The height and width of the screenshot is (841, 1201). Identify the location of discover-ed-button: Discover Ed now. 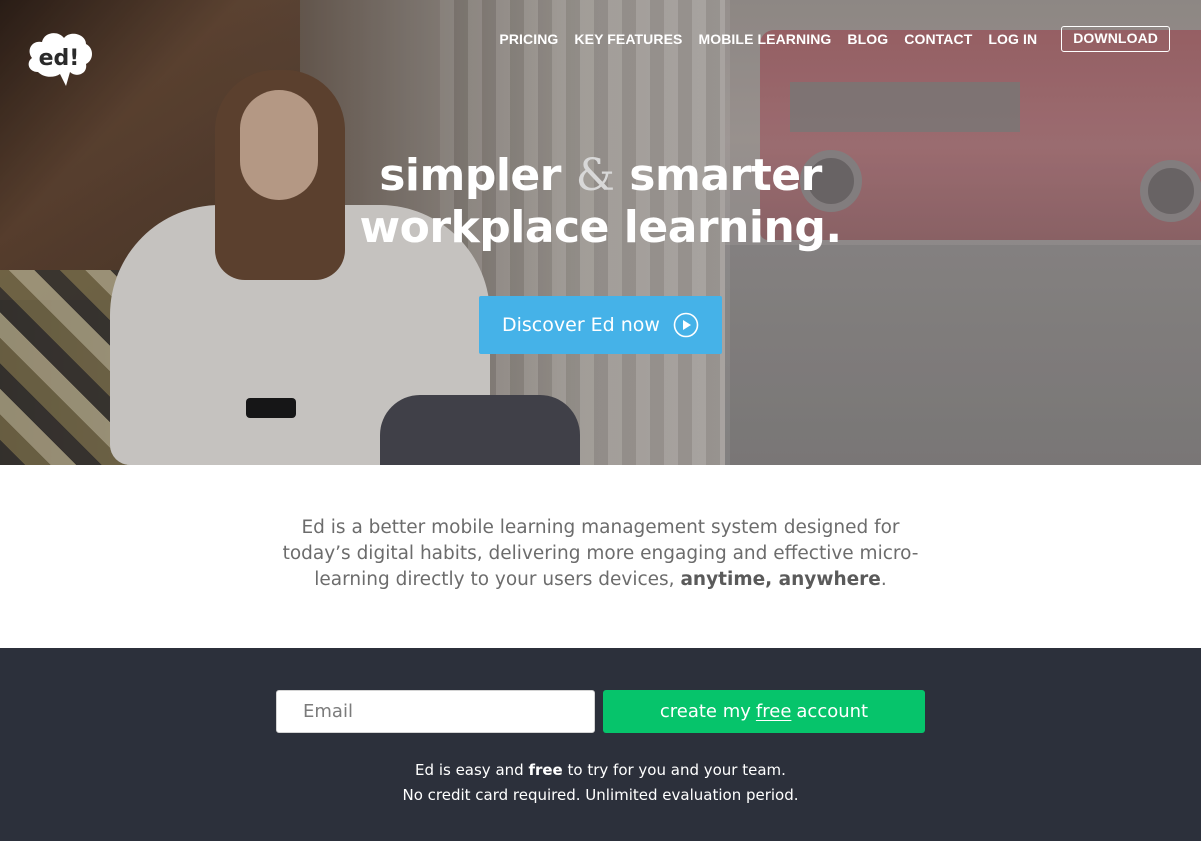
(600, 325).